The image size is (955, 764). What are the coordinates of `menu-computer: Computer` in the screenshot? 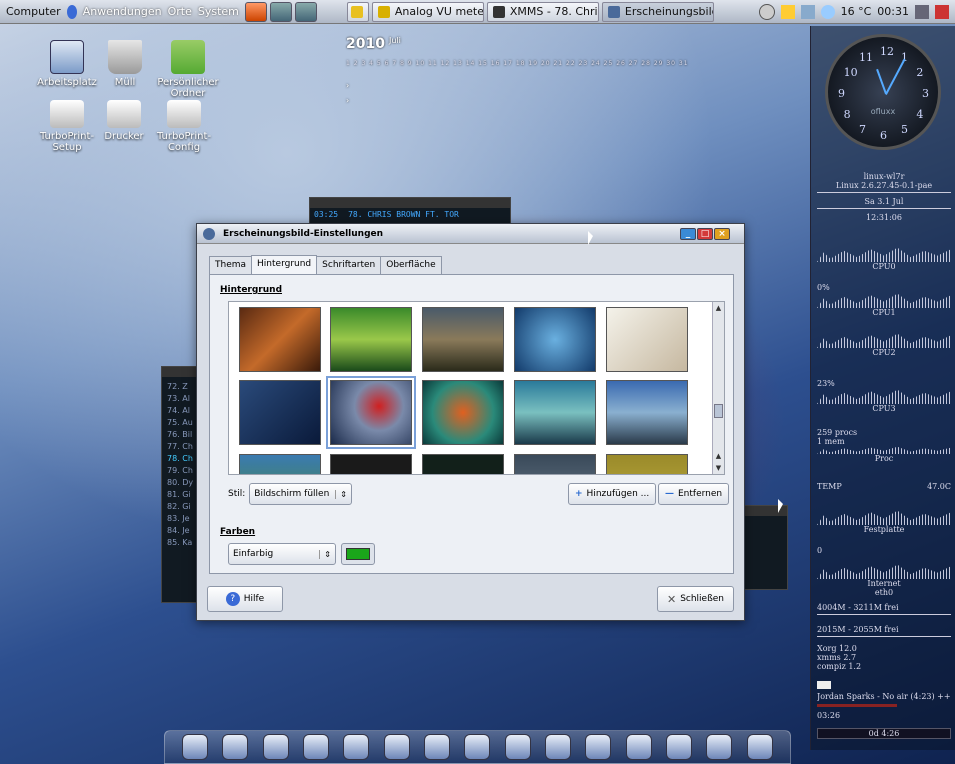 It's located at (33, 11).